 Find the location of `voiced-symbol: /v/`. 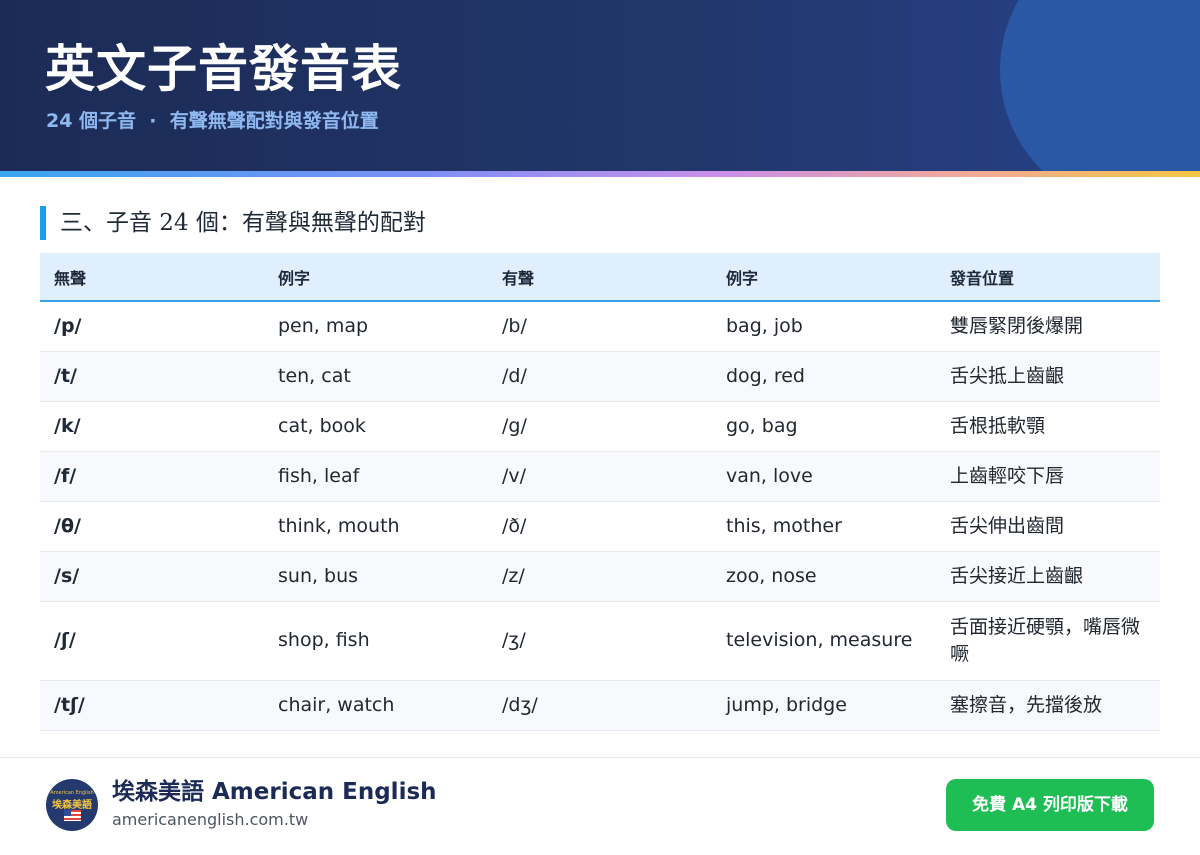

voiced-symbol: /v/ is located at coordinates (600, 476).